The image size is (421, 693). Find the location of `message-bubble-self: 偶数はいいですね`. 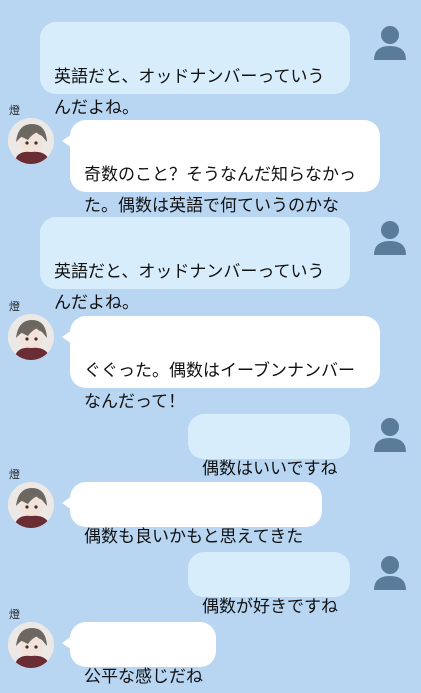

message-bubble-self: 偶数はいいですね is located at coordinates (269, 446).